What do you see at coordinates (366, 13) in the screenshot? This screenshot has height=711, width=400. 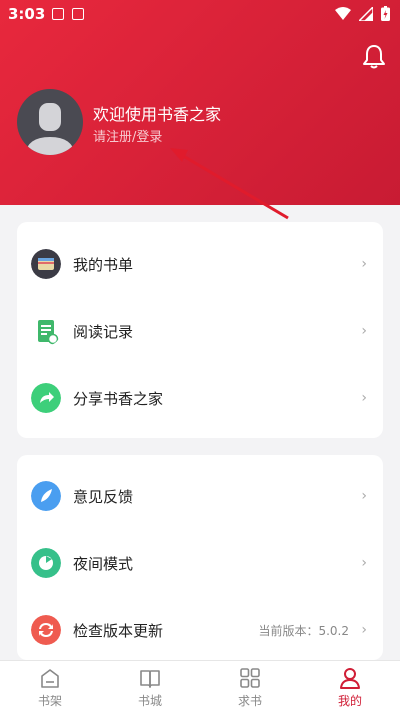 I see `signal-icon` at bounding box center [366, 13].